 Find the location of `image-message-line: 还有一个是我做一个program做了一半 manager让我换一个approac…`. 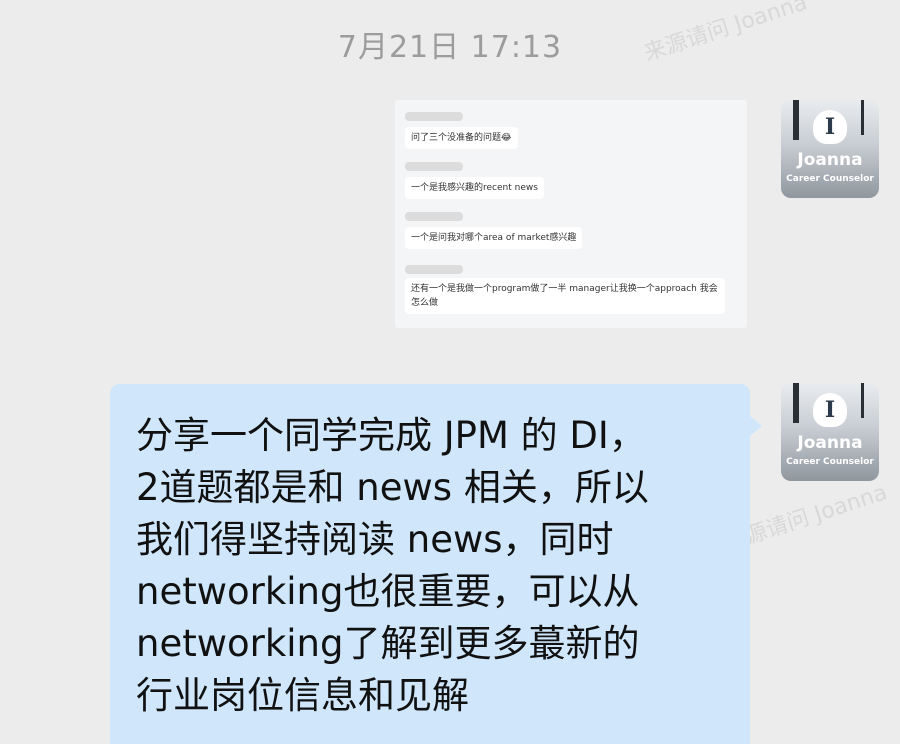

image-message-line: 还有一个是我做一个program做了一半 manager让我换一个approac… is located at coordinates (565, 289).